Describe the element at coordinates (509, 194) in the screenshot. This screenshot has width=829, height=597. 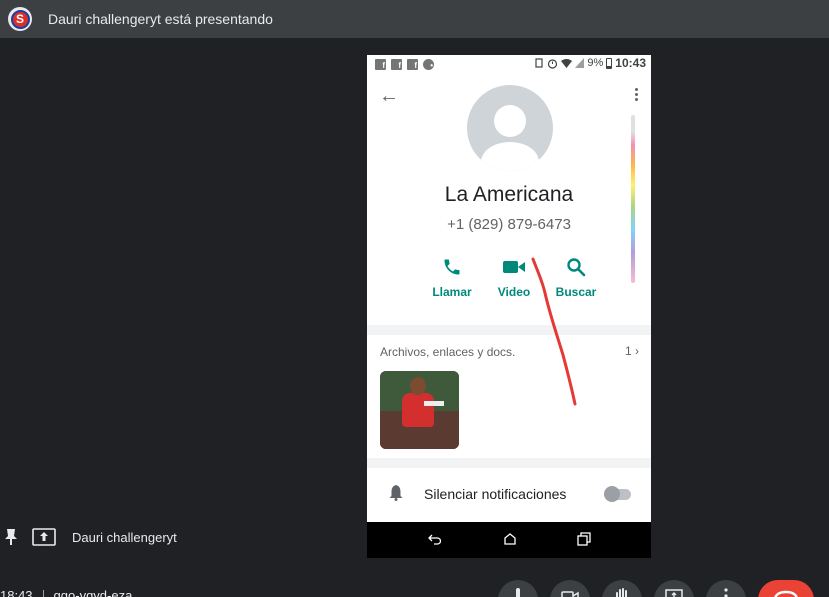
I see `contact-name: La Americana` at that location.